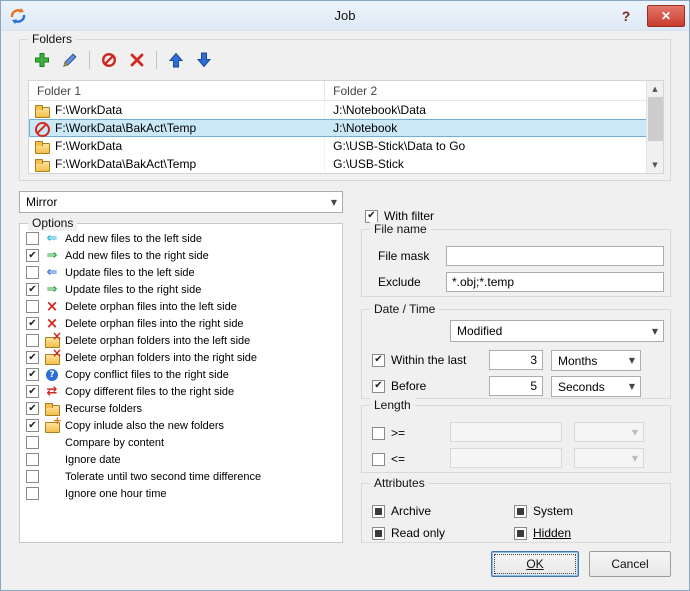 This screenshot has height=591, width=690. I want to click on edit-folder-pair-button, so click(70, 60).